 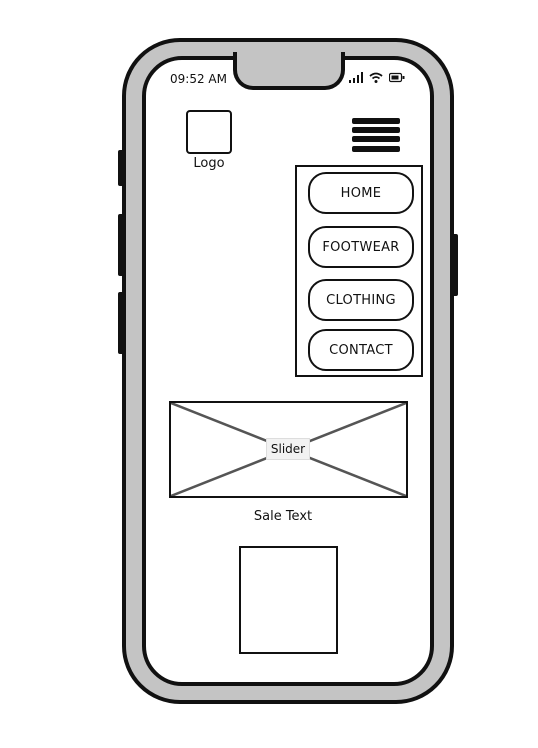 What do you see at coordinates (361, 350) in the screenshot?
I see `nav-contact-button: CONTACT` at bounding box center [361, 350].